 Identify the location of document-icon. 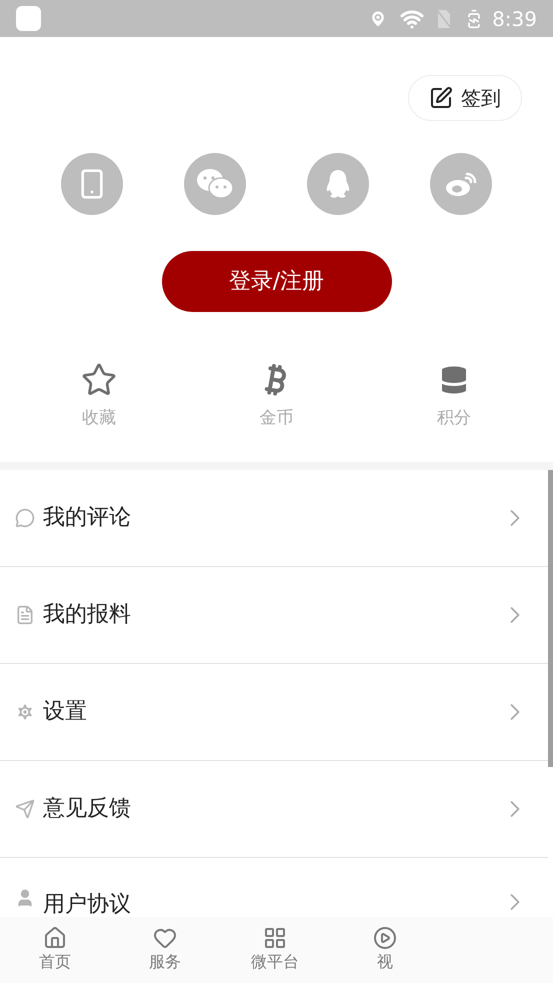
(25, 614).